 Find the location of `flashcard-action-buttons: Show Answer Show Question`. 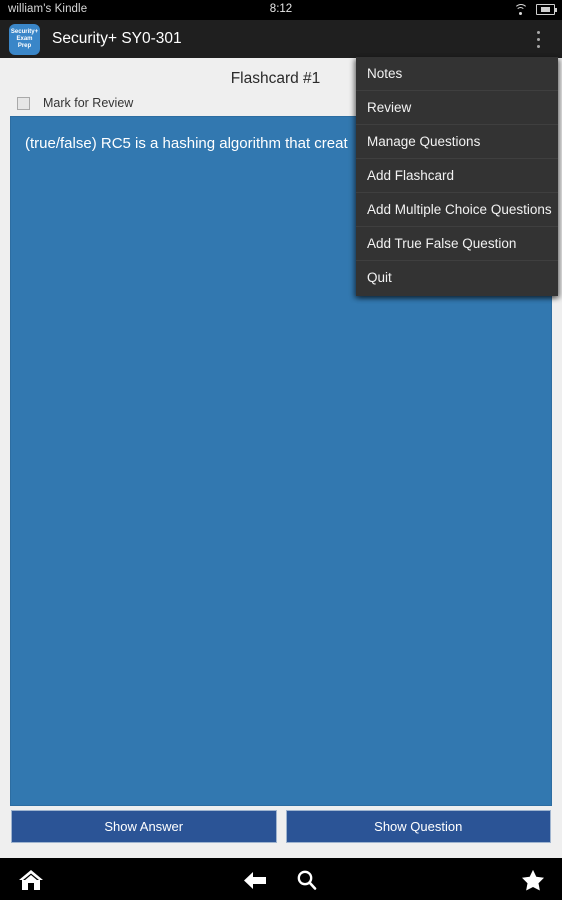

flashcard-action-buttons: Show Answer Show Question is located at coordinates (281, 826).